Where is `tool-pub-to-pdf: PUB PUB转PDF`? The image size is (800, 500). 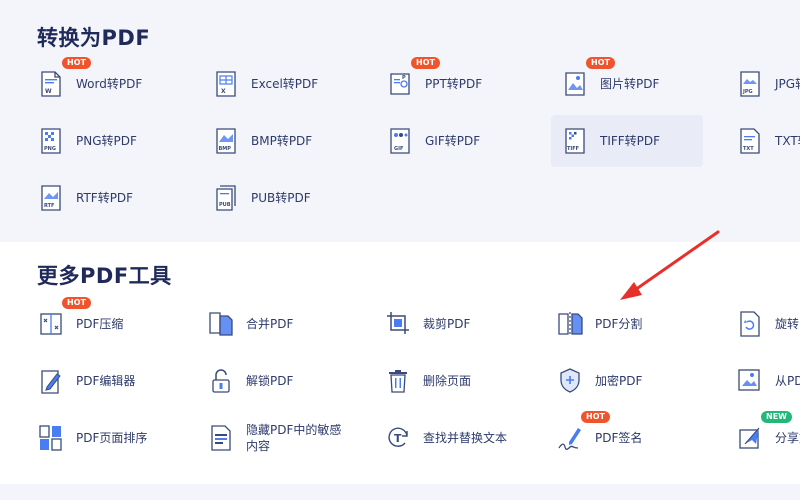 tool-pub-to-pdf: PUB PUB转PDF is located at coordinates (291, 198).